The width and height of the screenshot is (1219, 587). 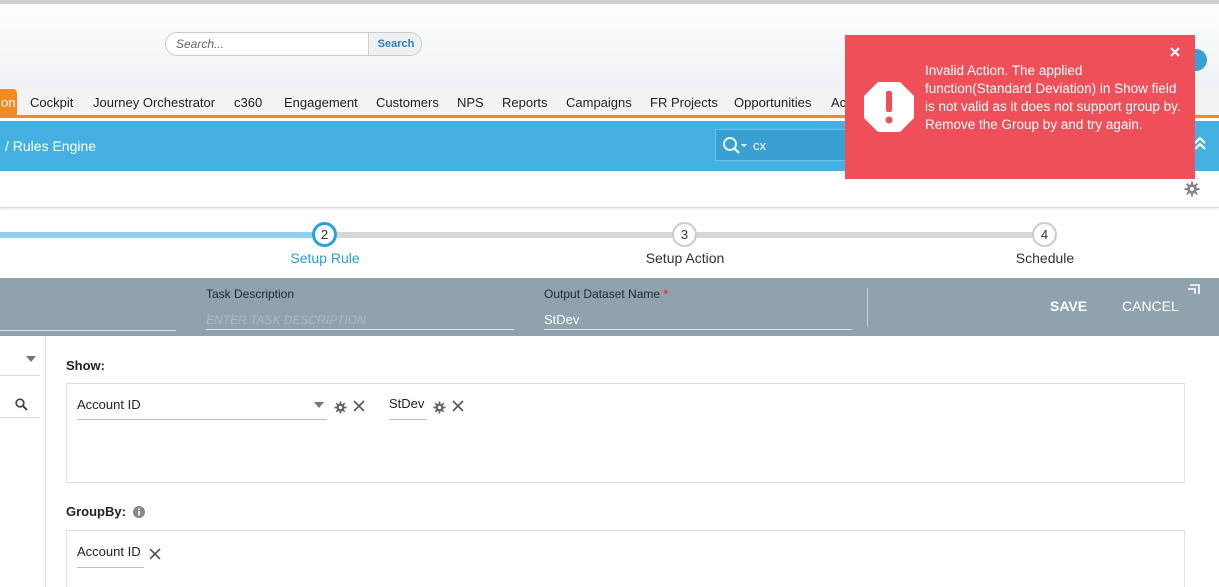 What do you see at coordinates (109, 551) in the screenshot?
I see `groupby-field-chip: Account ID` at bounding box center [109, 551].